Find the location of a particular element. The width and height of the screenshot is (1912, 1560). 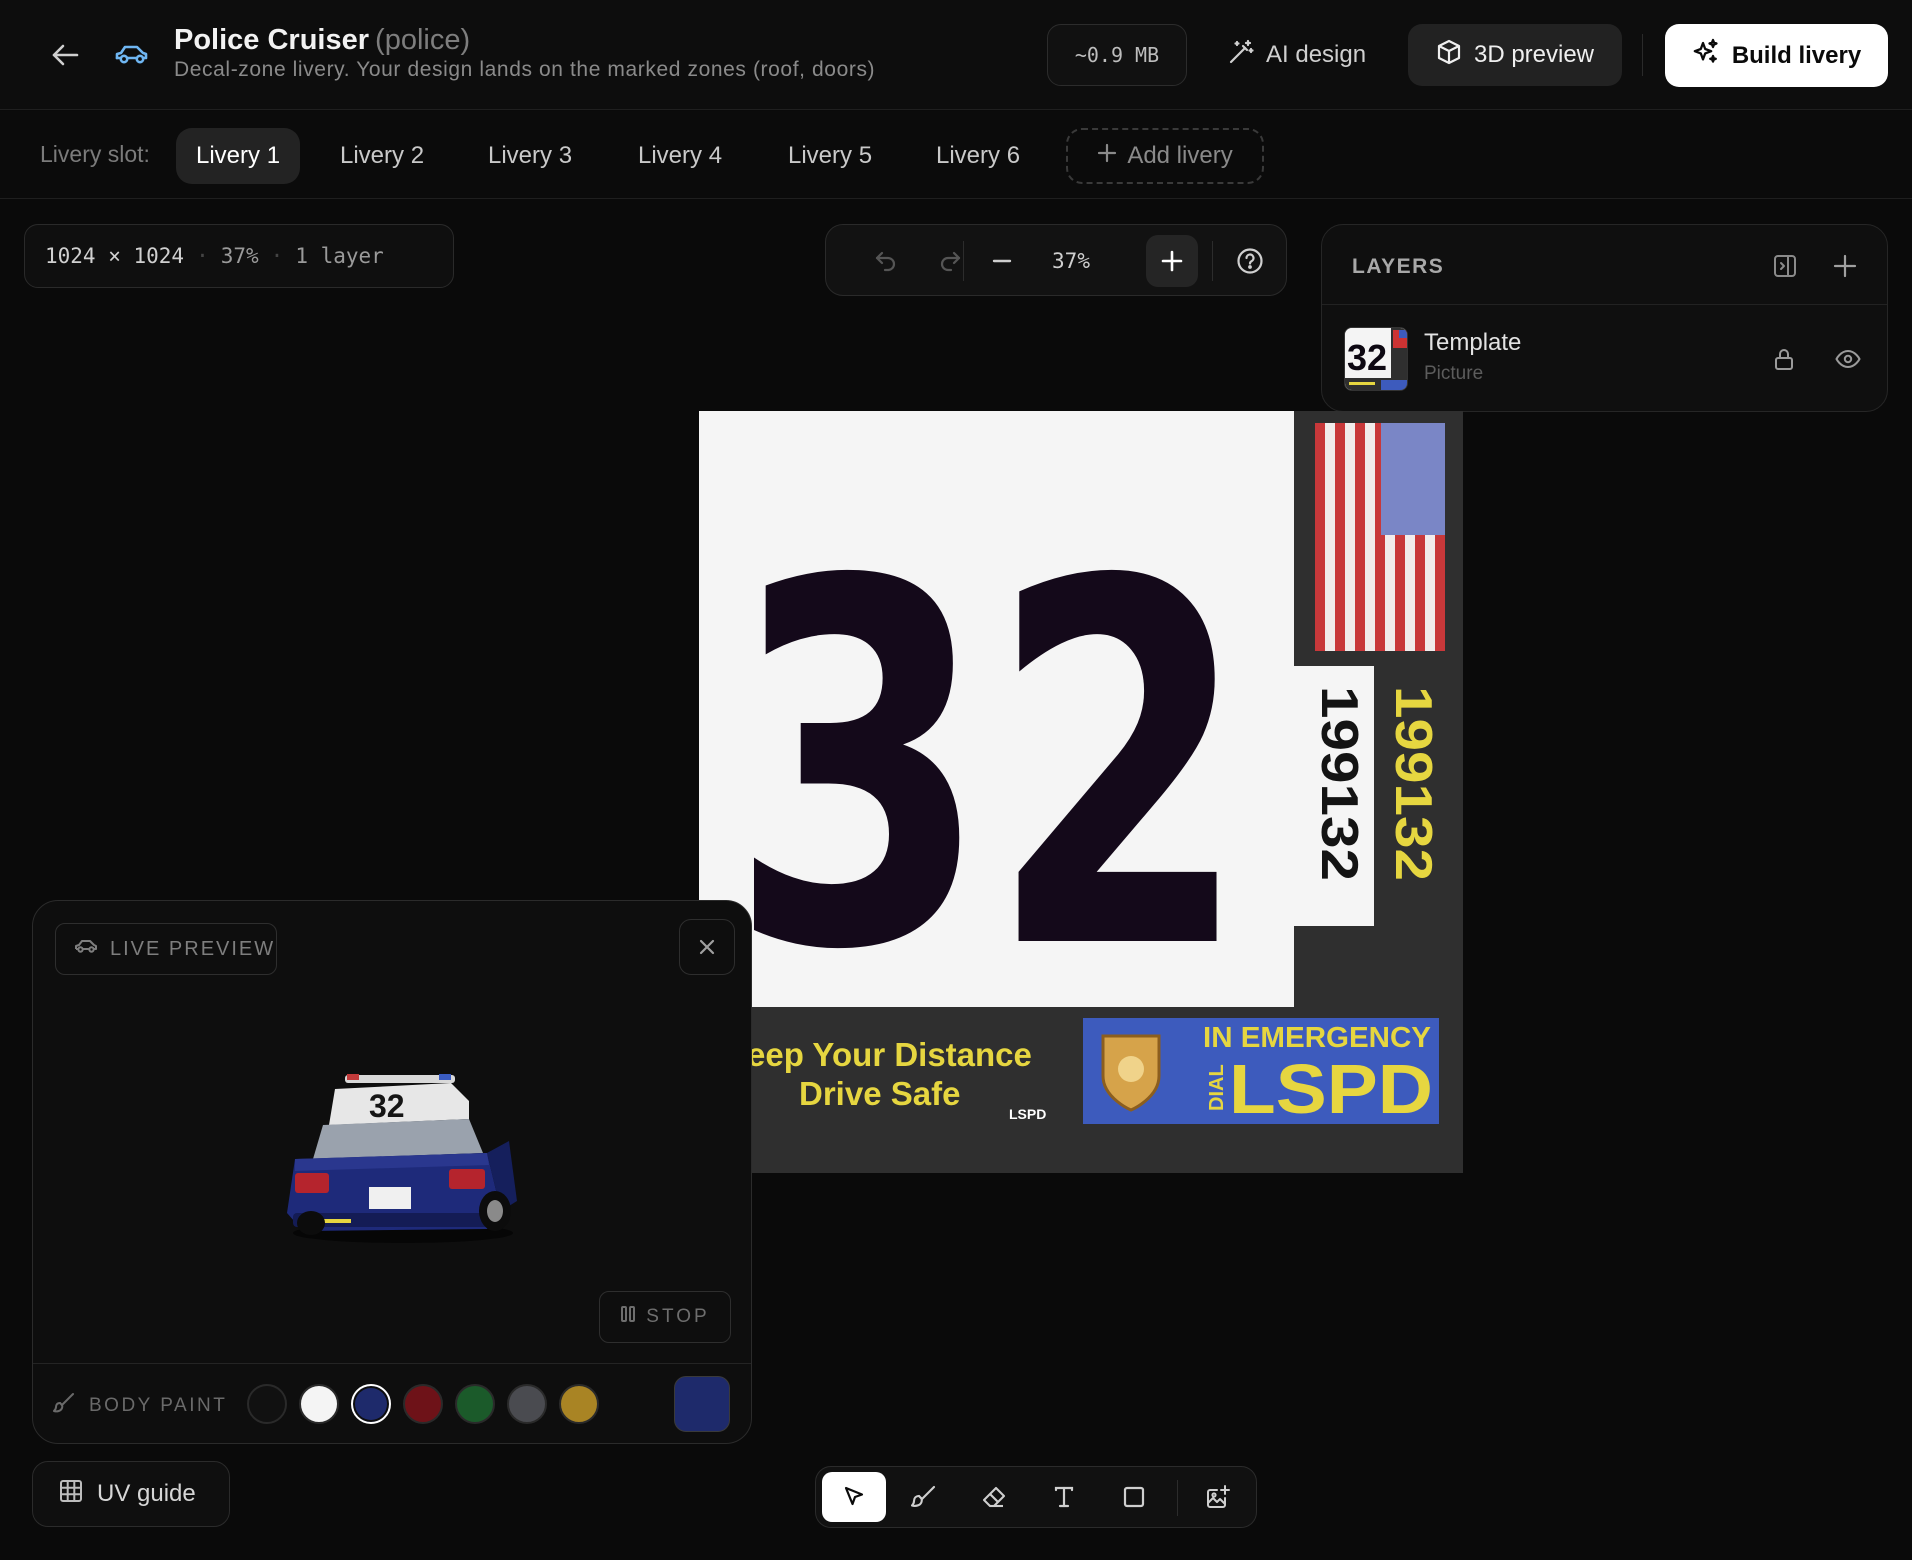

slogan-tag: LSPD is located at coordinates (1027, 1114).